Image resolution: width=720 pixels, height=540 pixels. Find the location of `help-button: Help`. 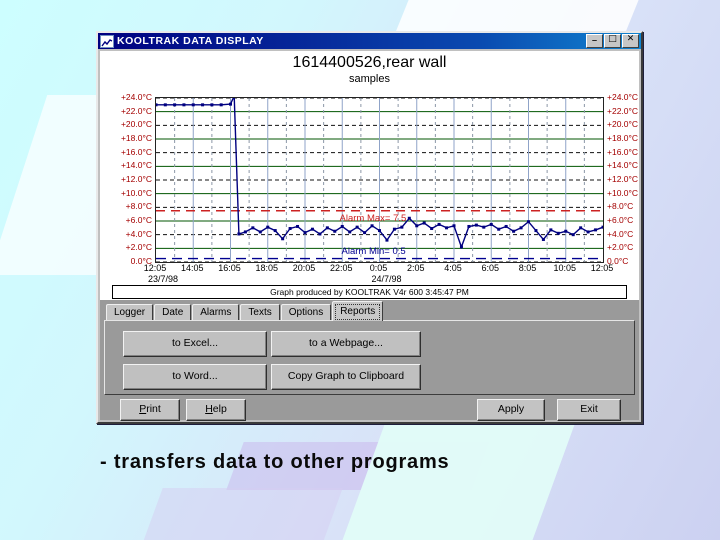

help-button: Help is located at coordinates (216, 410).